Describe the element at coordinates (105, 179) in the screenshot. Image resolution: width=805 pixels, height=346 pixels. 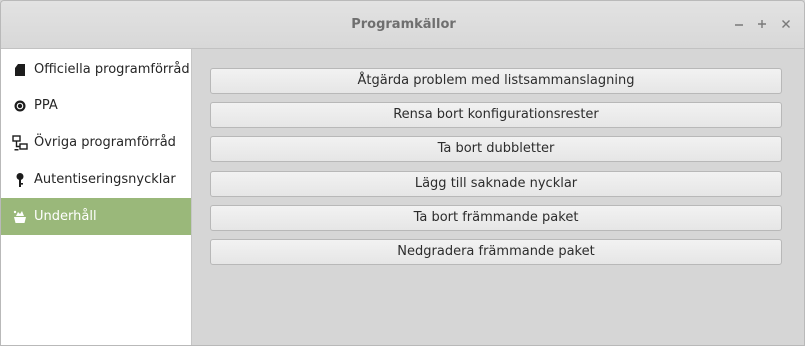
I see `sidebar-item-label: Autentiseringsnycklar` at that location.